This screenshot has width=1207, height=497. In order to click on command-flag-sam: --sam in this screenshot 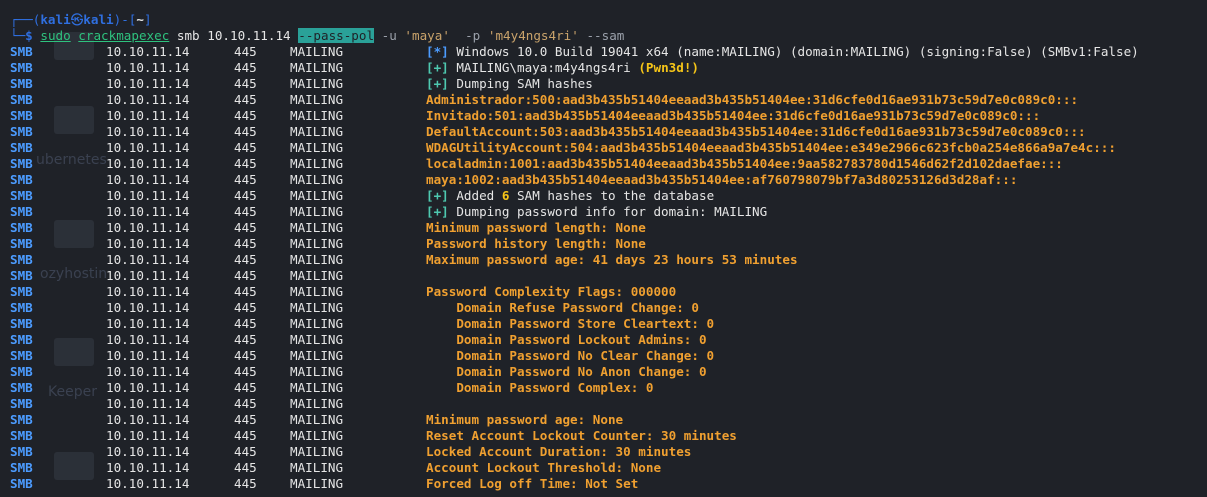, I will do `click(605, 35)`.